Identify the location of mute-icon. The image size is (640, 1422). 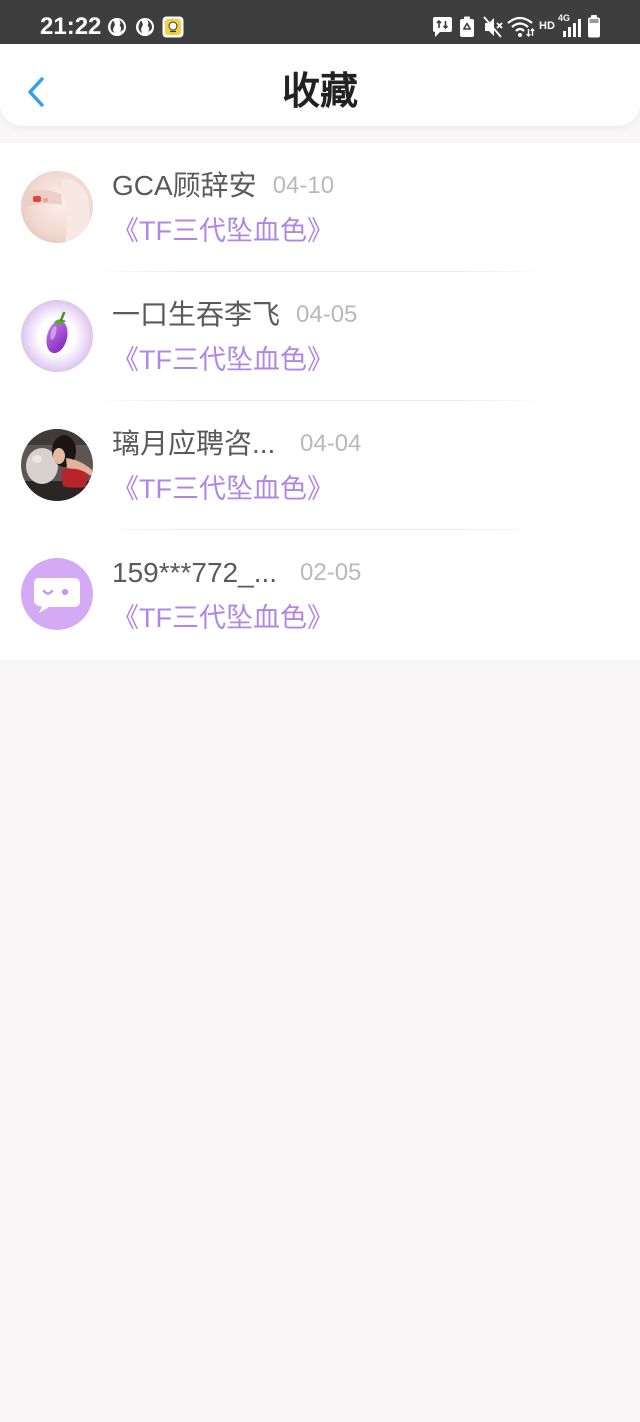
(493, 27).